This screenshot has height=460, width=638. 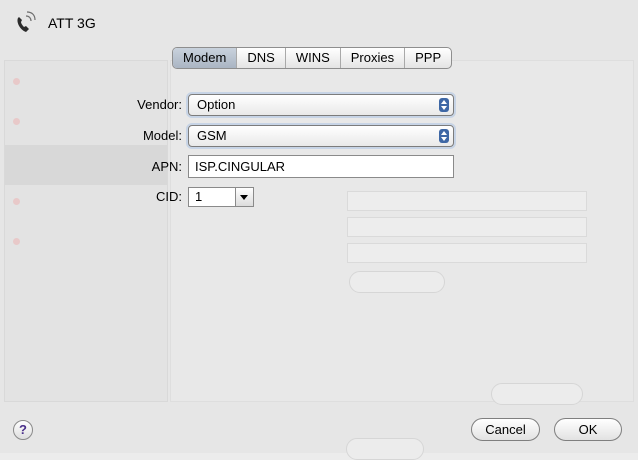 What do you see at coordinates (23, 430) in the screenshot?
I see `help-button: ?` at bounding box center [23, 430].